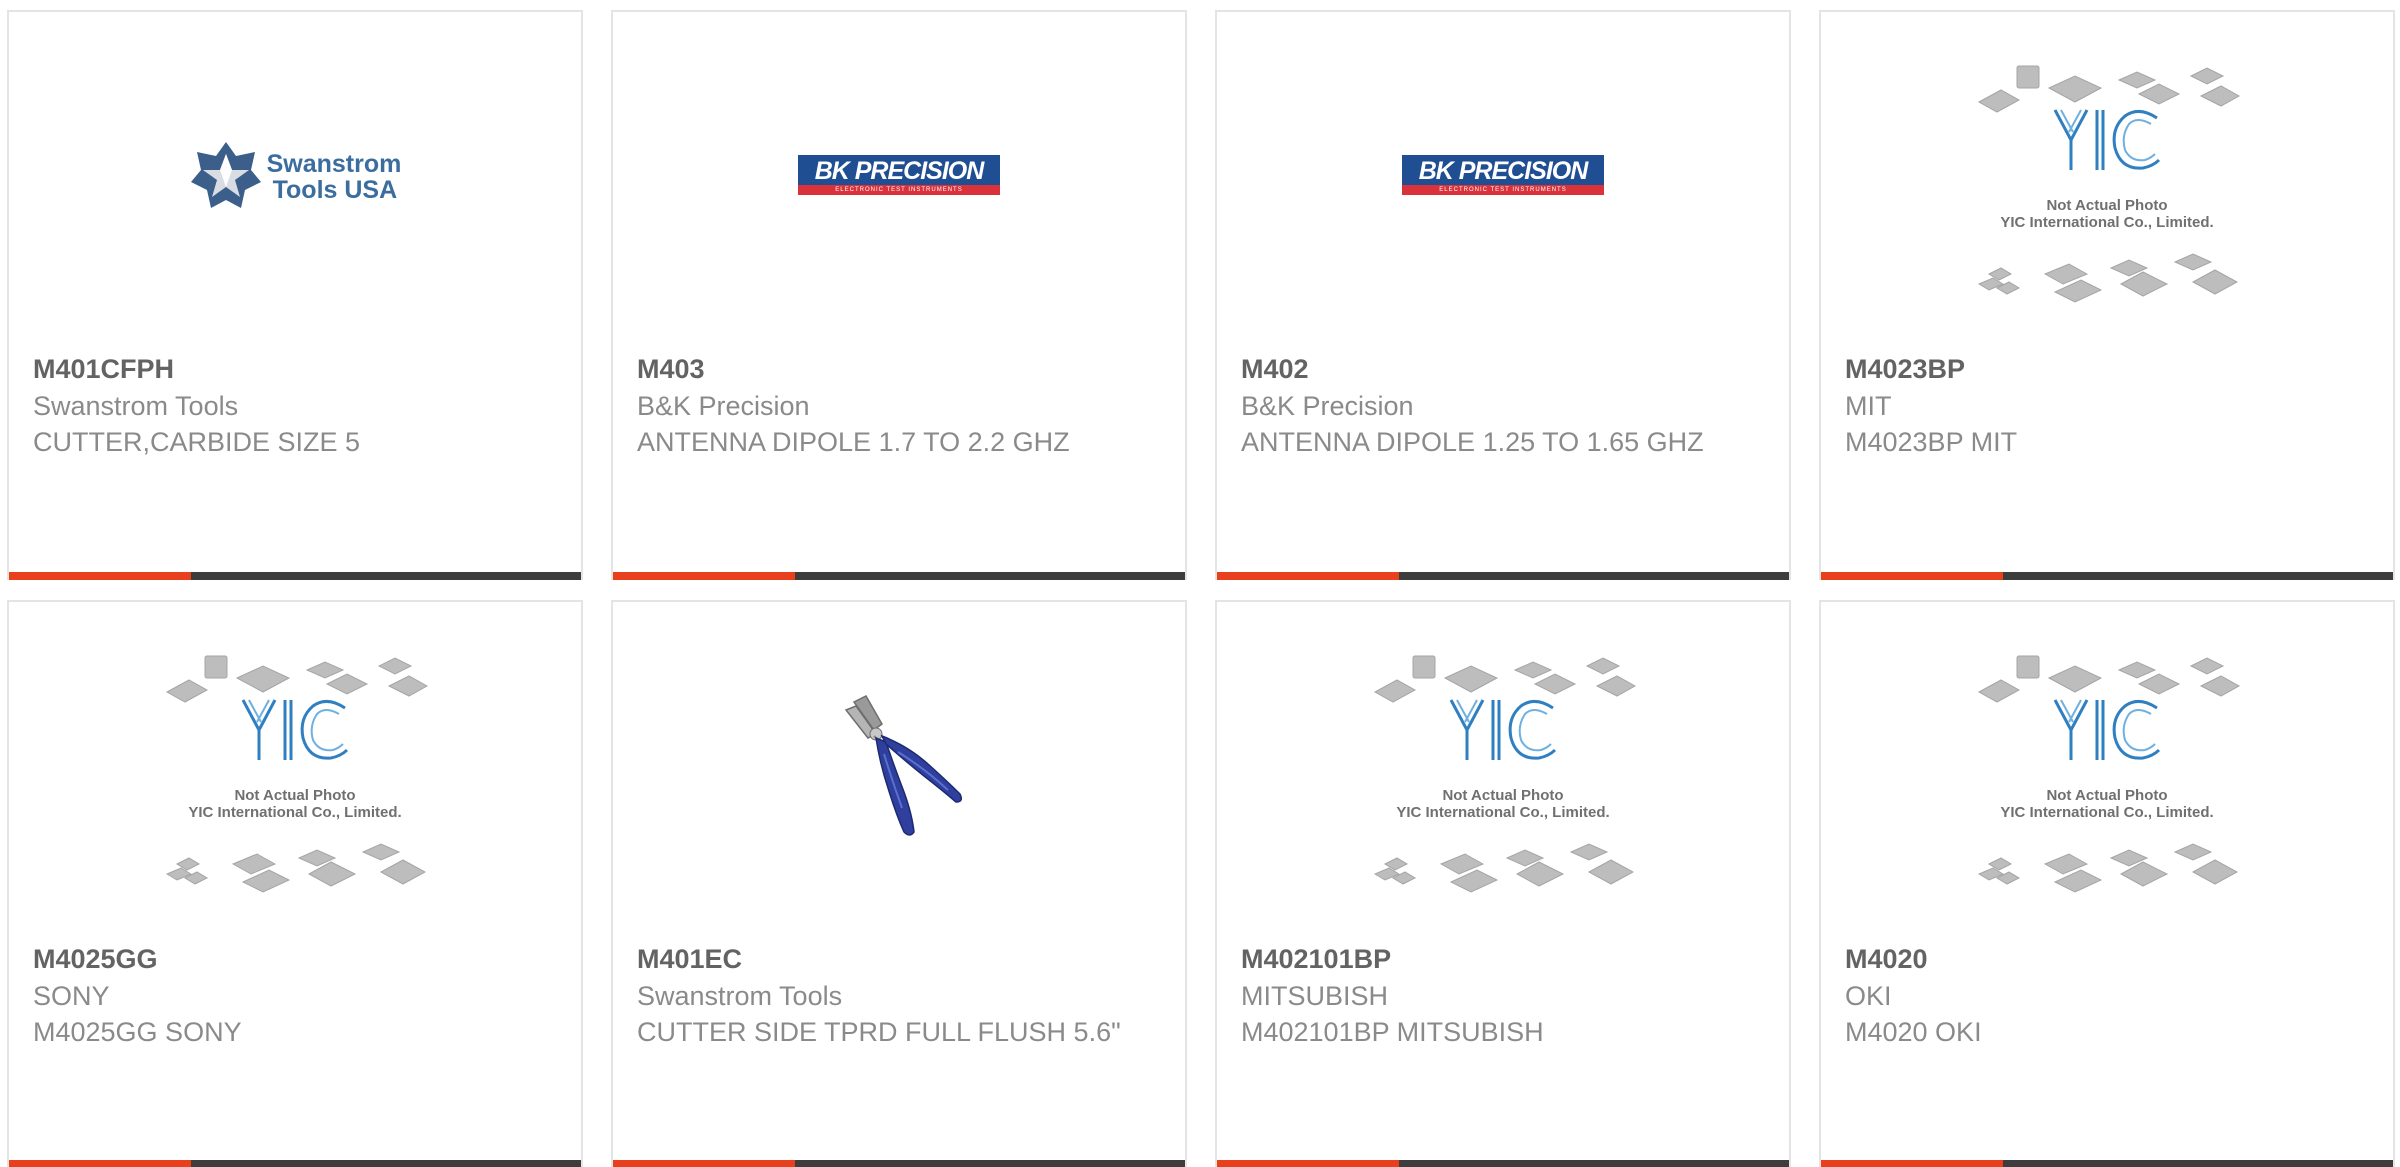  I want to click on pliers-photo-icon, so click(903, 765).